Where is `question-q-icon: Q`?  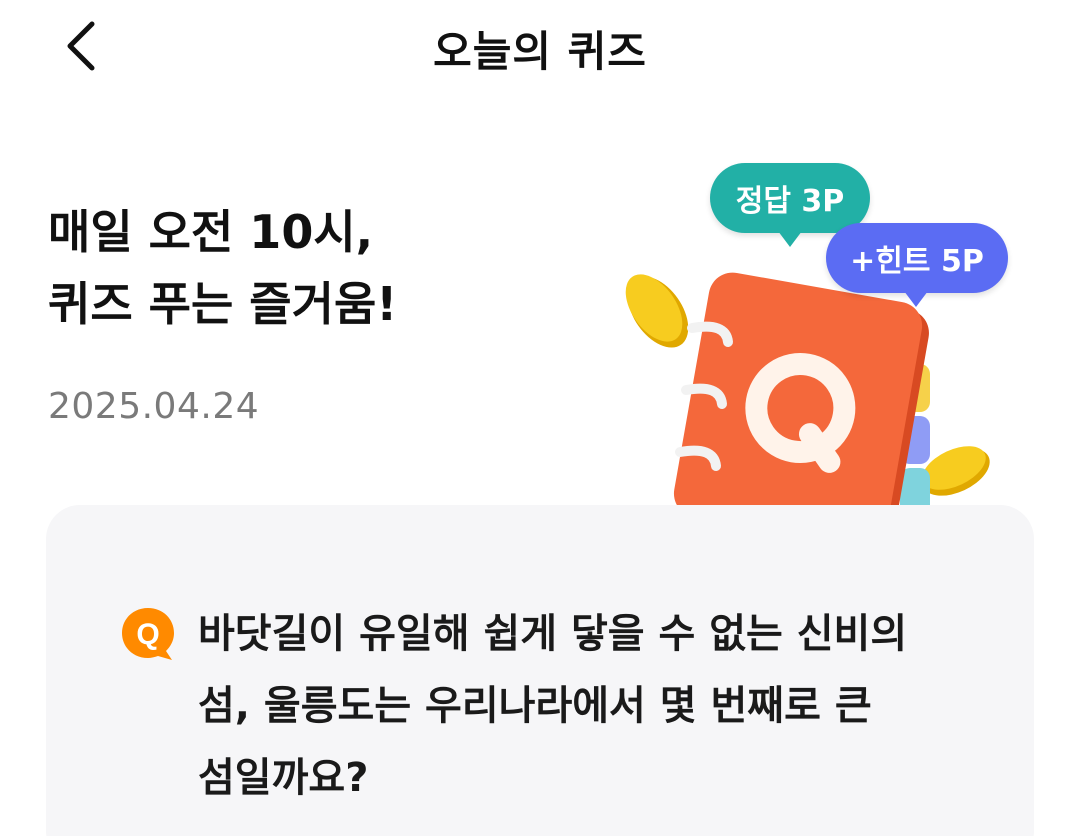 question-q-icon: Q is located at coordinates (148, 634).